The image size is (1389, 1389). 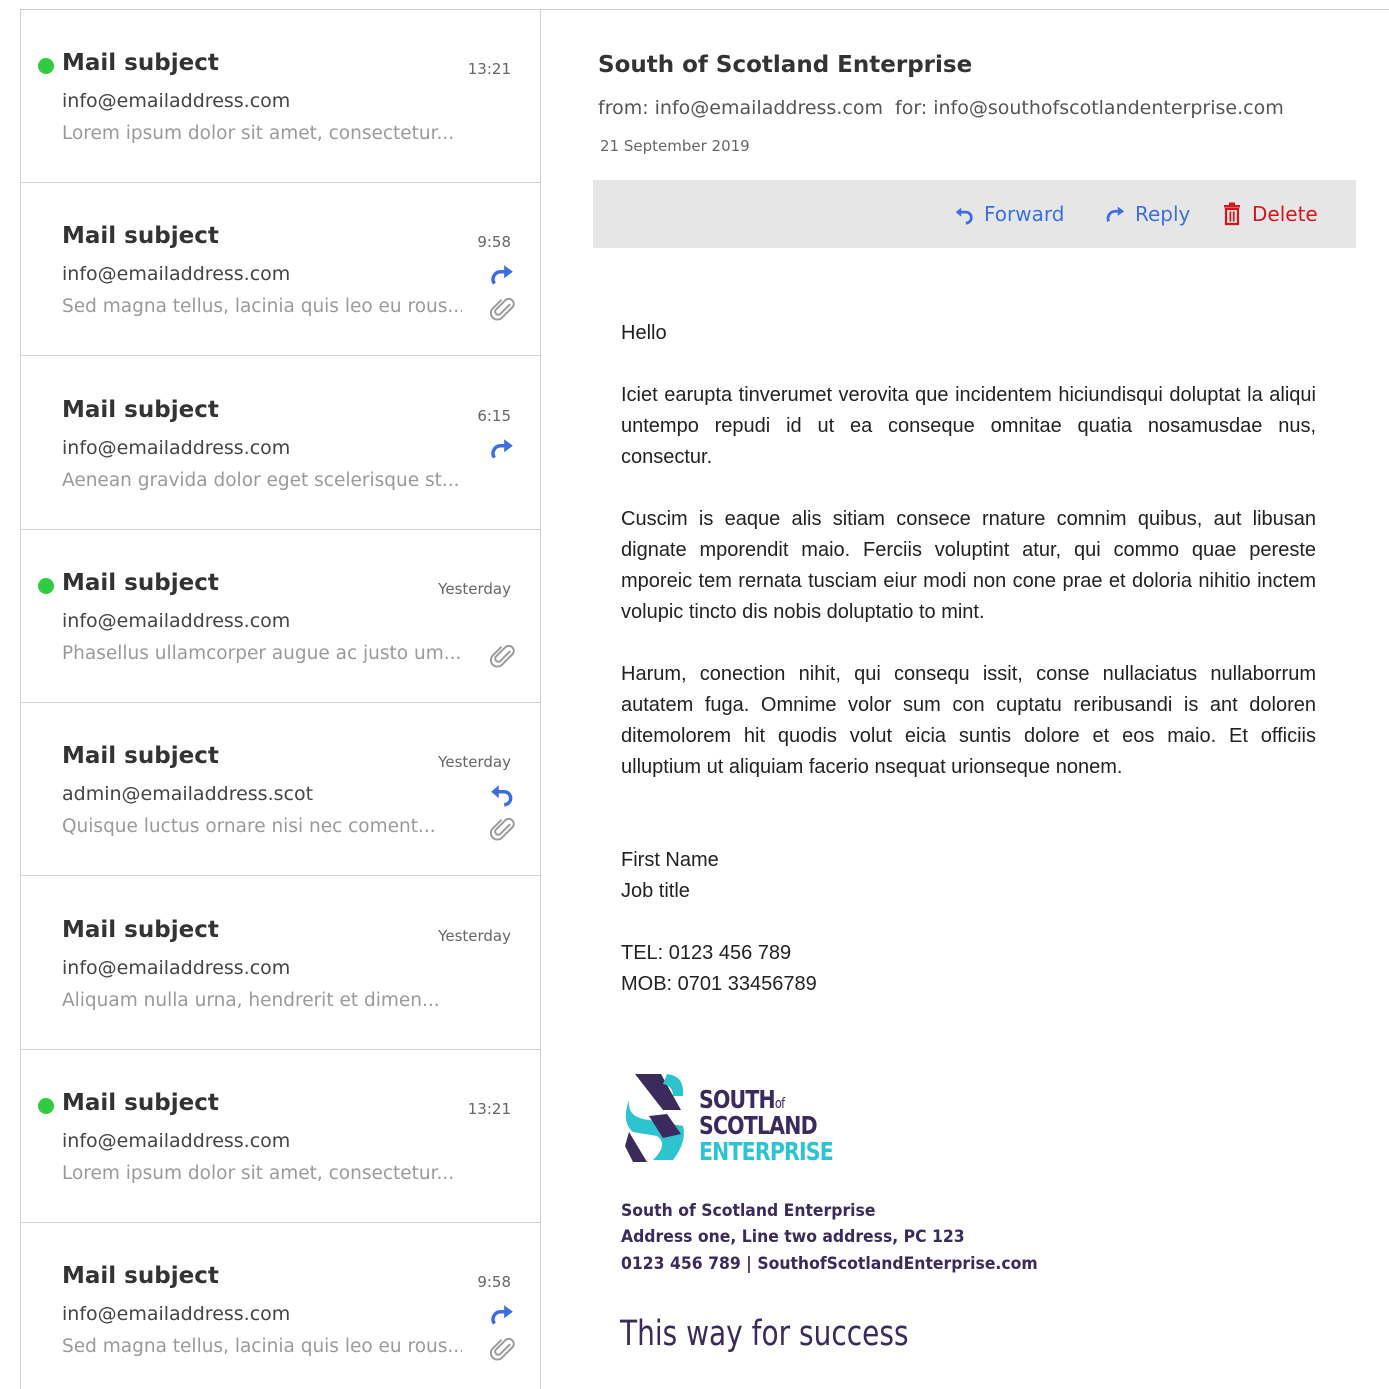 I want to click on company-name: South of Scotland Enterprise, so click(x=748, y=1211).